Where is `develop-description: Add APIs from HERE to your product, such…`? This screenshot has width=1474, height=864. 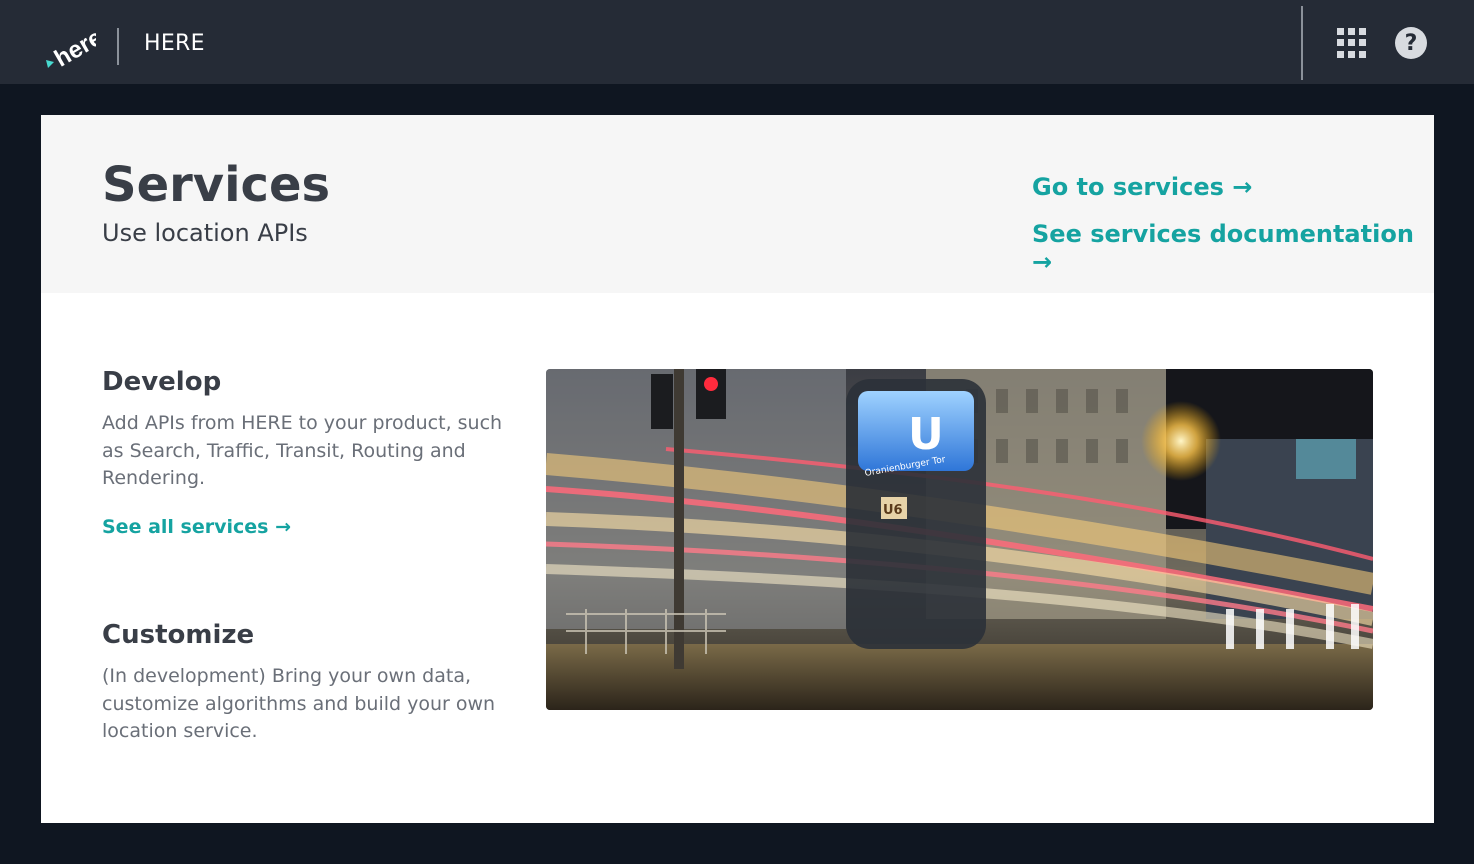
develop-description: Add APIs from HERE to your product, such… is located at coordinates (302, 450).